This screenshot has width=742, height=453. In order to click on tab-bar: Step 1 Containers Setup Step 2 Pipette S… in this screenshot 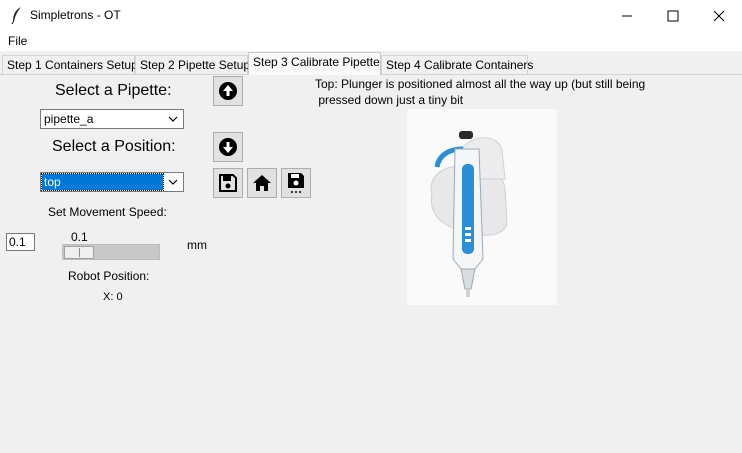, I will do `click(371, 63)`.